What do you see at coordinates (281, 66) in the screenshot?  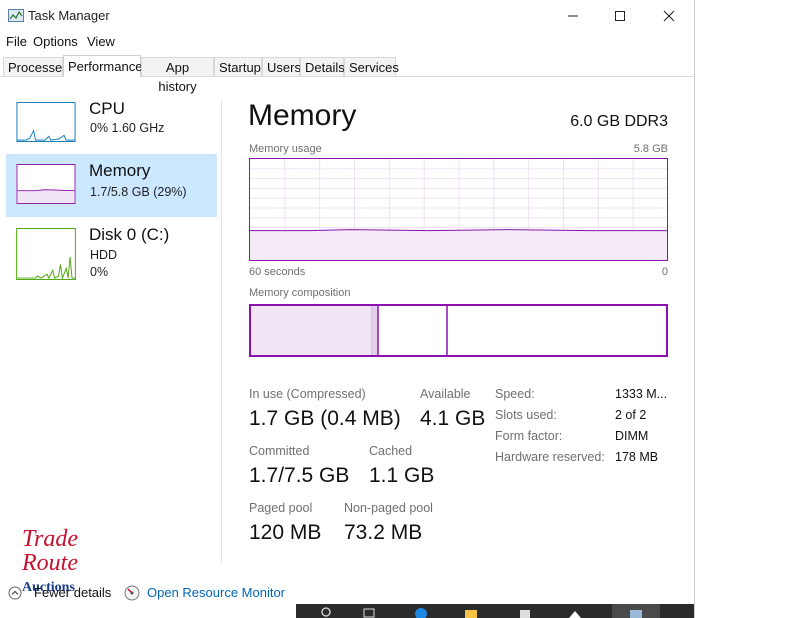 I see `tab-users: Users` at bounding box center [281, 66].